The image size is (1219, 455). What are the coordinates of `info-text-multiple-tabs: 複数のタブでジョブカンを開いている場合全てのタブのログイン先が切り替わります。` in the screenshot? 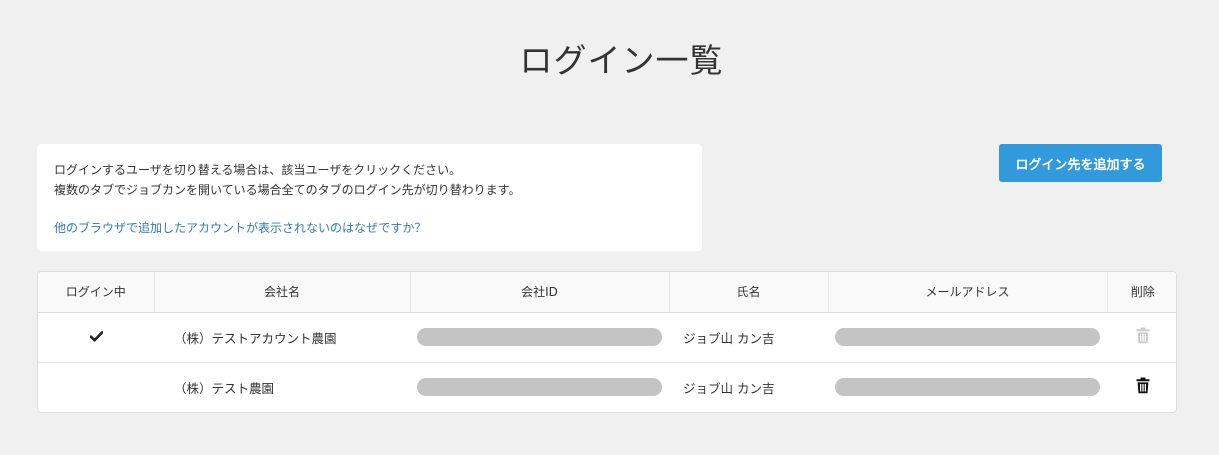 It's located at (287, 190).